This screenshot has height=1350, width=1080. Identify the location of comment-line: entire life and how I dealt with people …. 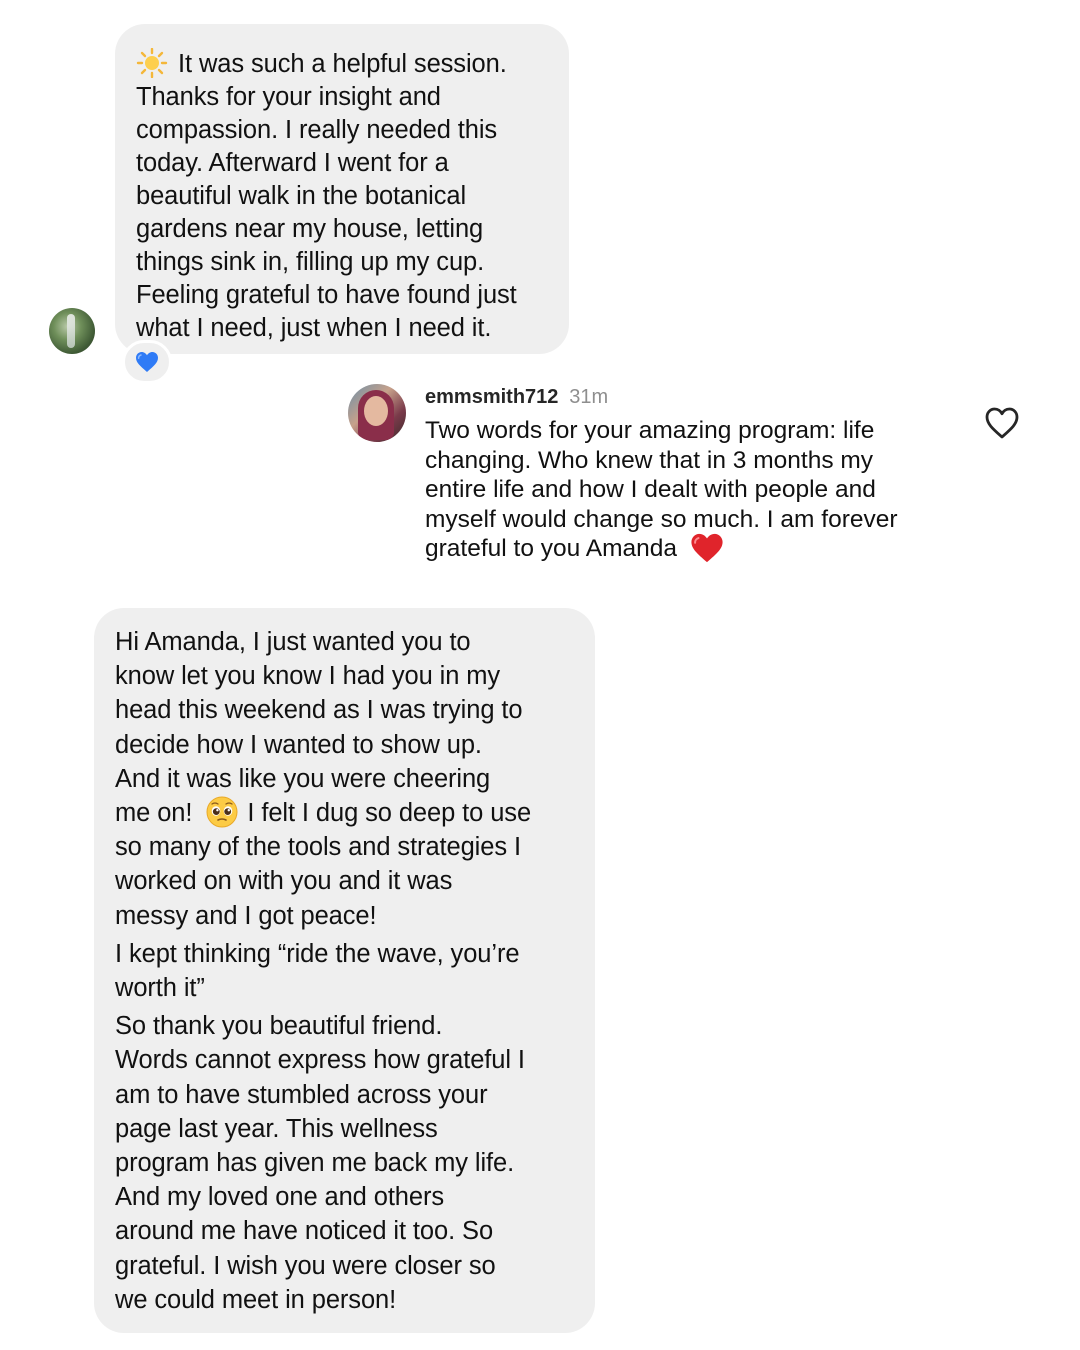
(650, 490).